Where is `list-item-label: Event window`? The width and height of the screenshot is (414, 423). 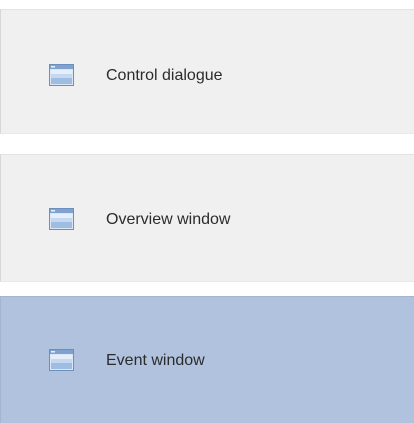
list-item-label: Event window is located at coordinates (155, 360).